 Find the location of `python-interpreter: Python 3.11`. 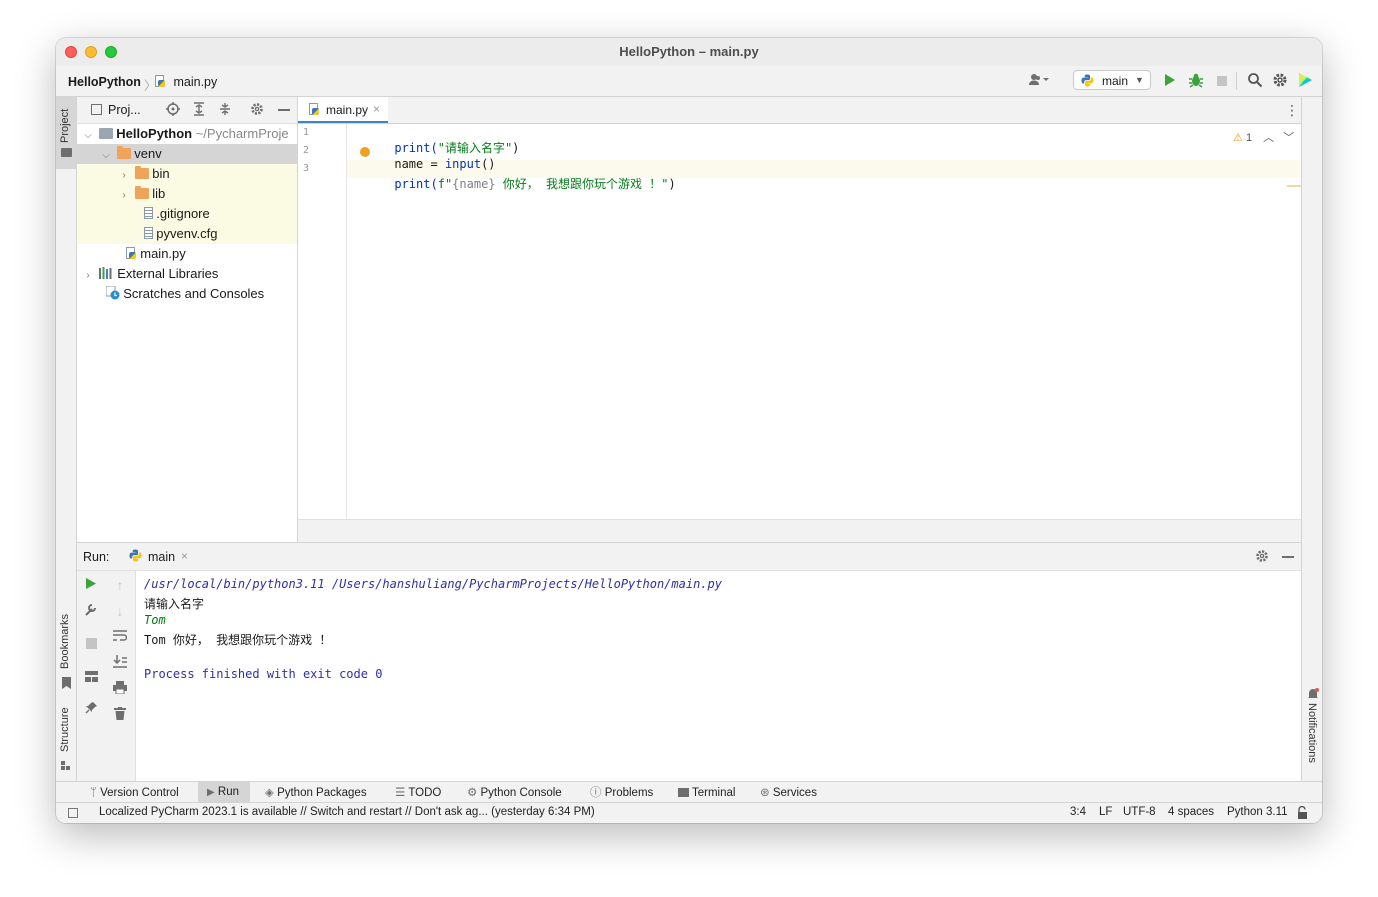

python-interpreter: Python 3.11 is located at coordinates (1257, 812).